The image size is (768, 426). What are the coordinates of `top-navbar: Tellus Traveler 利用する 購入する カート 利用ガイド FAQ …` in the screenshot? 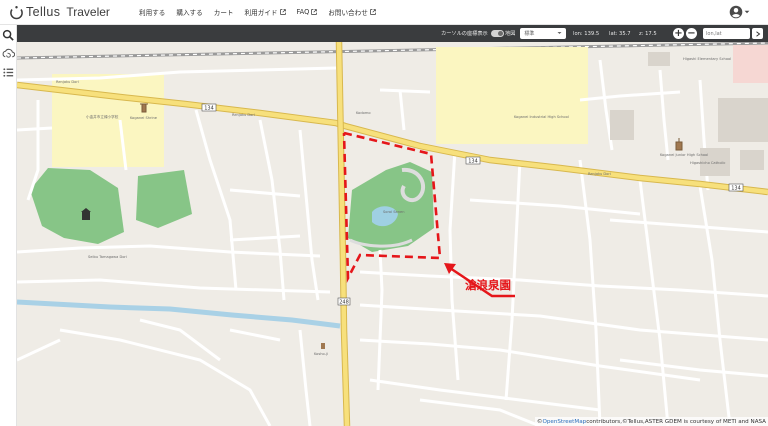 It's located at (384, 12).